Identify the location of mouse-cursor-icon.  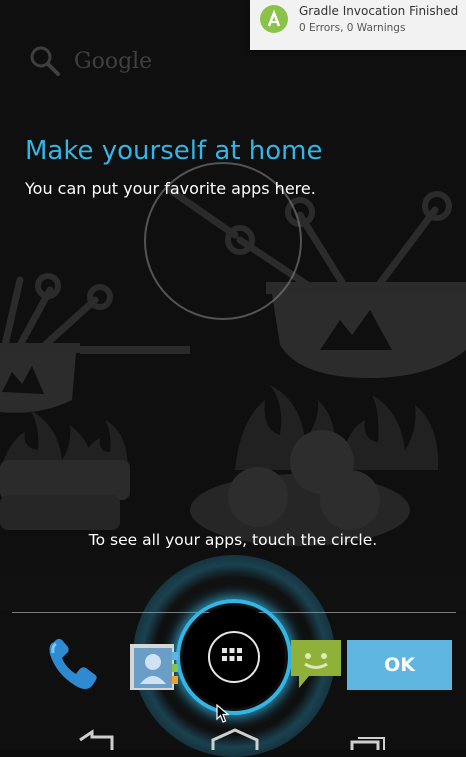
(223, 713).